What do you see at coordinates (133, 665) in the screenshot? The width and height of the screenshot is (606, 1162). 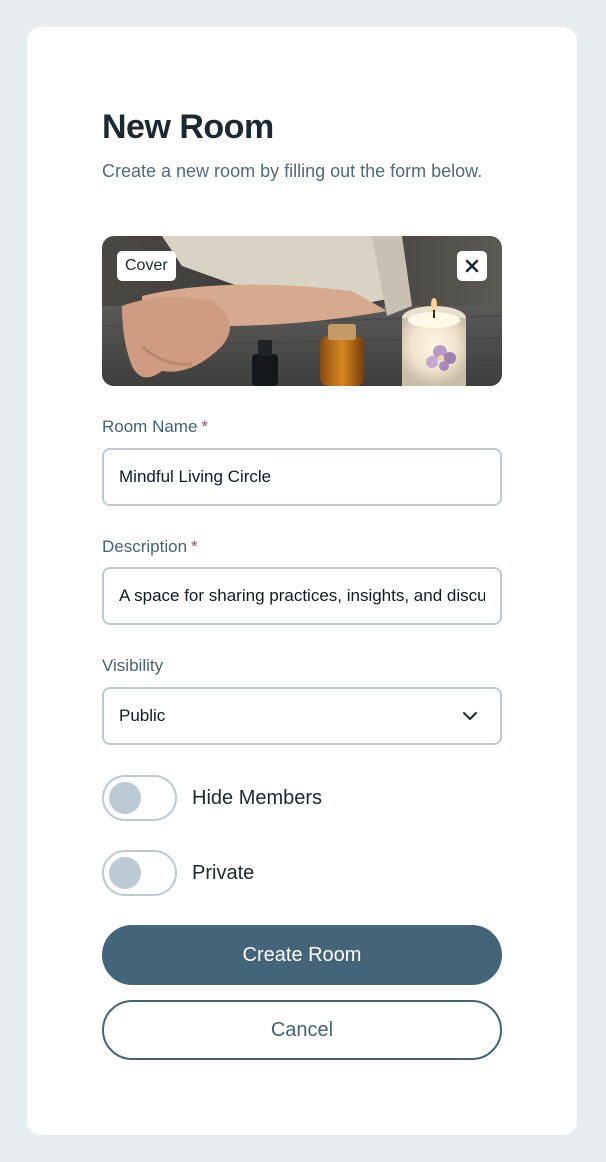 I see `visibility-label: Visibility` at bounding box center [133, 665].